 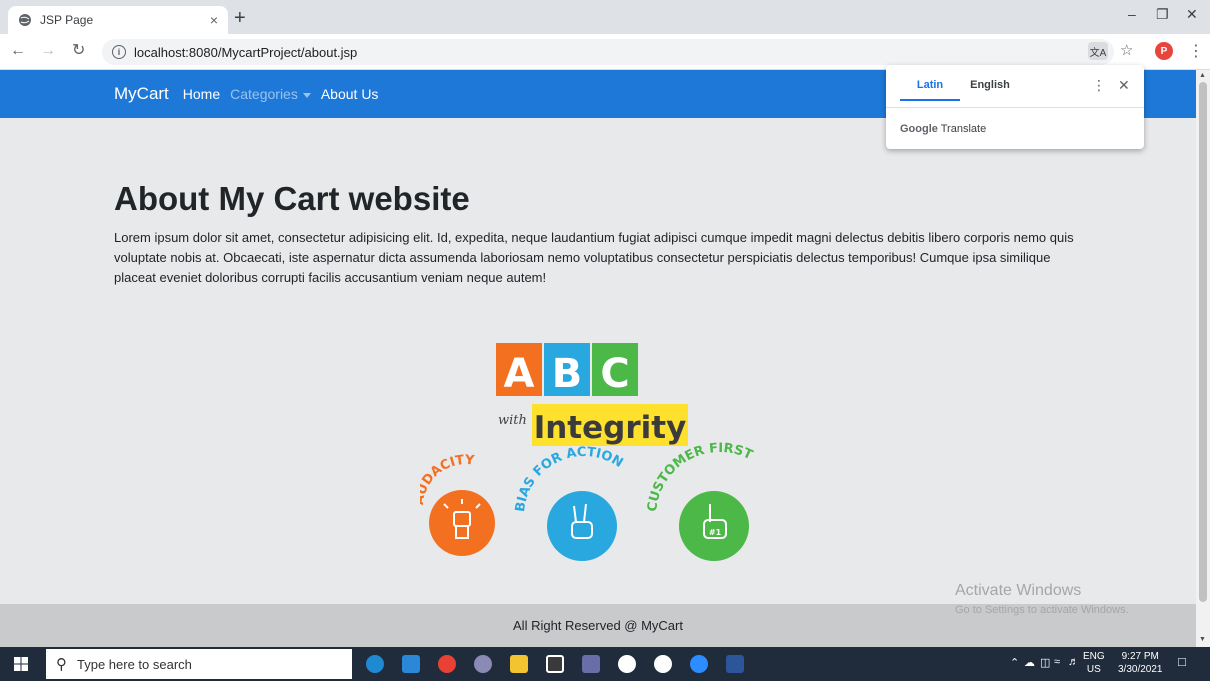 I want to click on clock-time: 9:27 PM, so click(x=1140, y=656).